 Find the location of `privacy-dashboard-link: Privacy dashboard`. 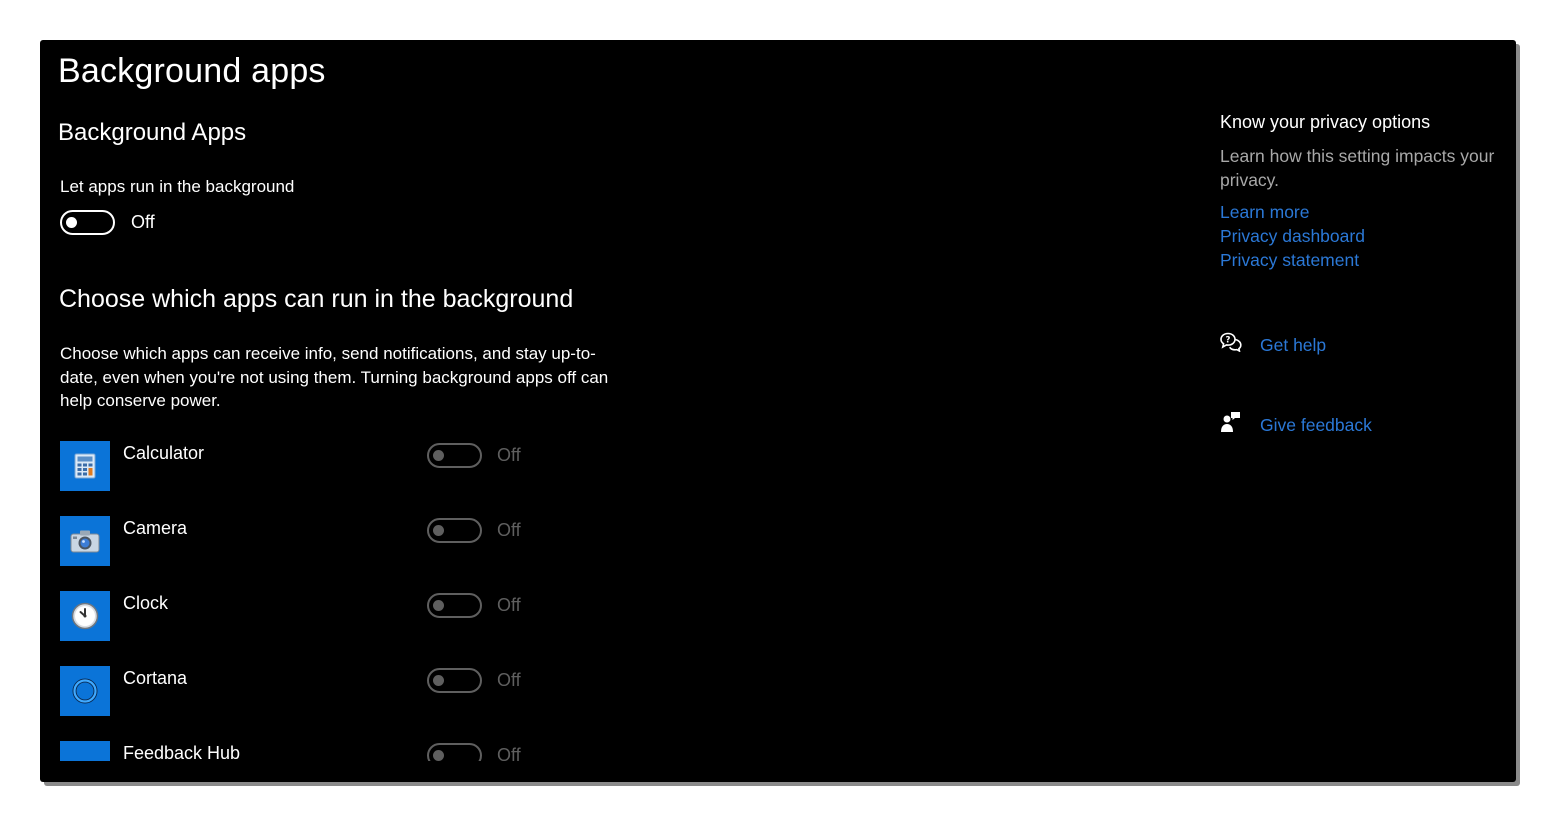

privacy-dashboard-link: Privacy dashboard is located at coordinates (1365, 236).